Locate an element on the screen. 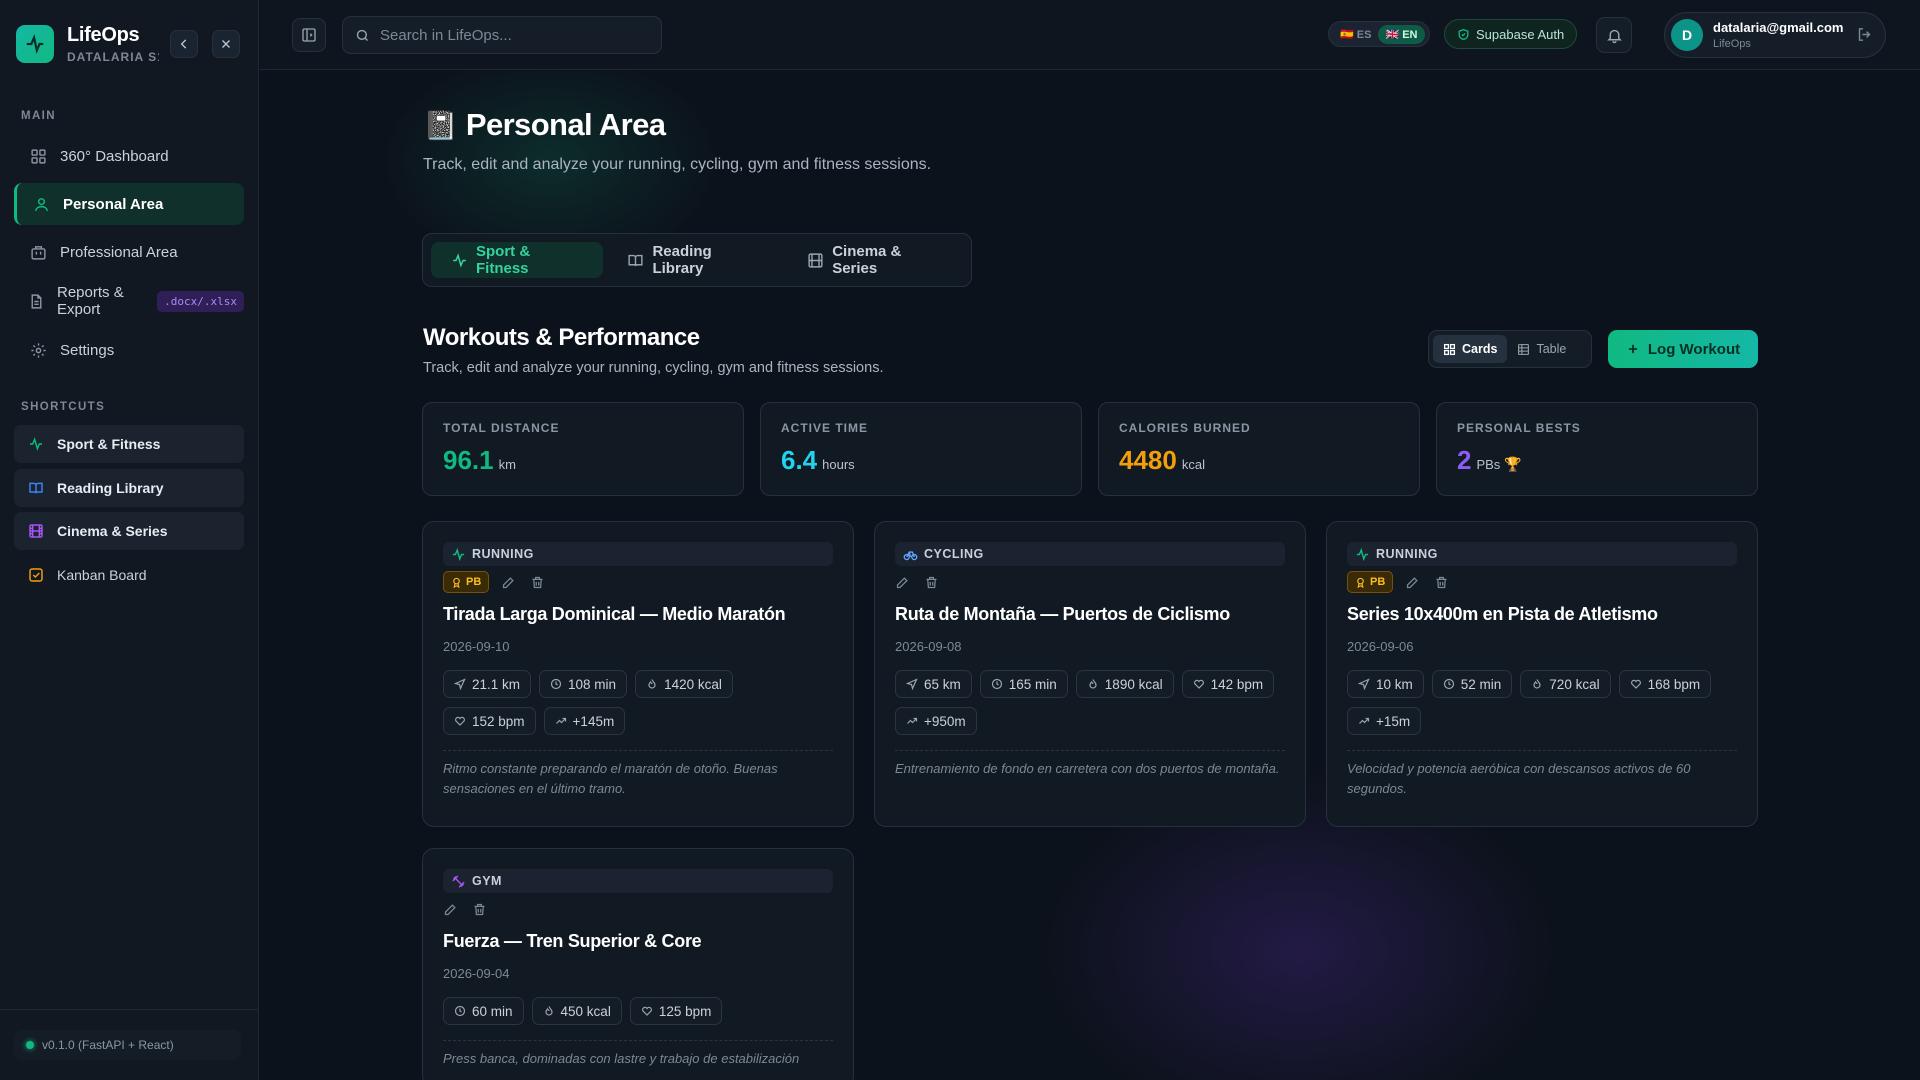  shortcut-label: Kanban Board is located at coordinates (102, 575).